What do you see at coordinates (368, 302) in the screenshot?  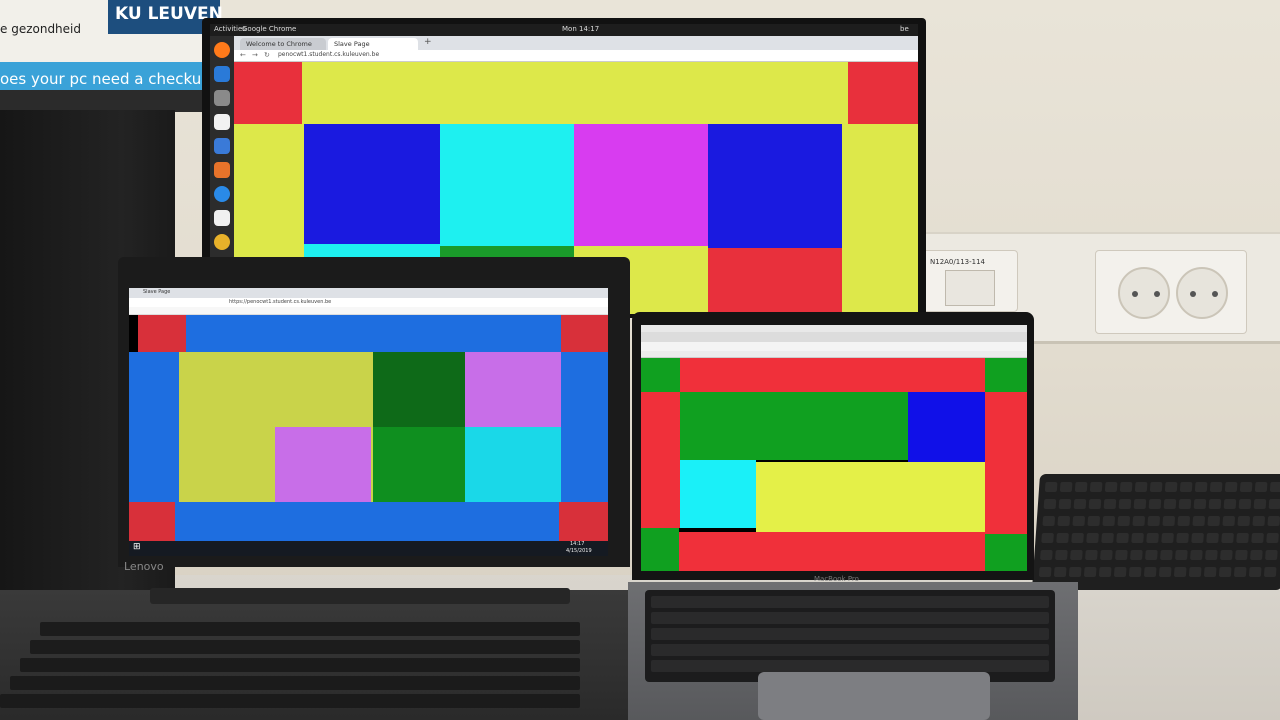 I see `lenovo-address-bar: https://penocwt1.student.cs.kuleuven.be` at bounding box center [368, 302].